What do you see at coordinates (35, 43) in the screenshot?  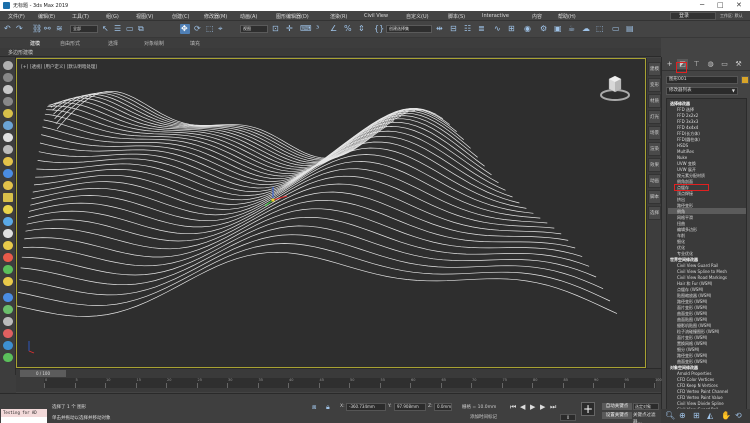 I see `ribbon-tab-modeling: 建模` at bounding box center [35, 43].